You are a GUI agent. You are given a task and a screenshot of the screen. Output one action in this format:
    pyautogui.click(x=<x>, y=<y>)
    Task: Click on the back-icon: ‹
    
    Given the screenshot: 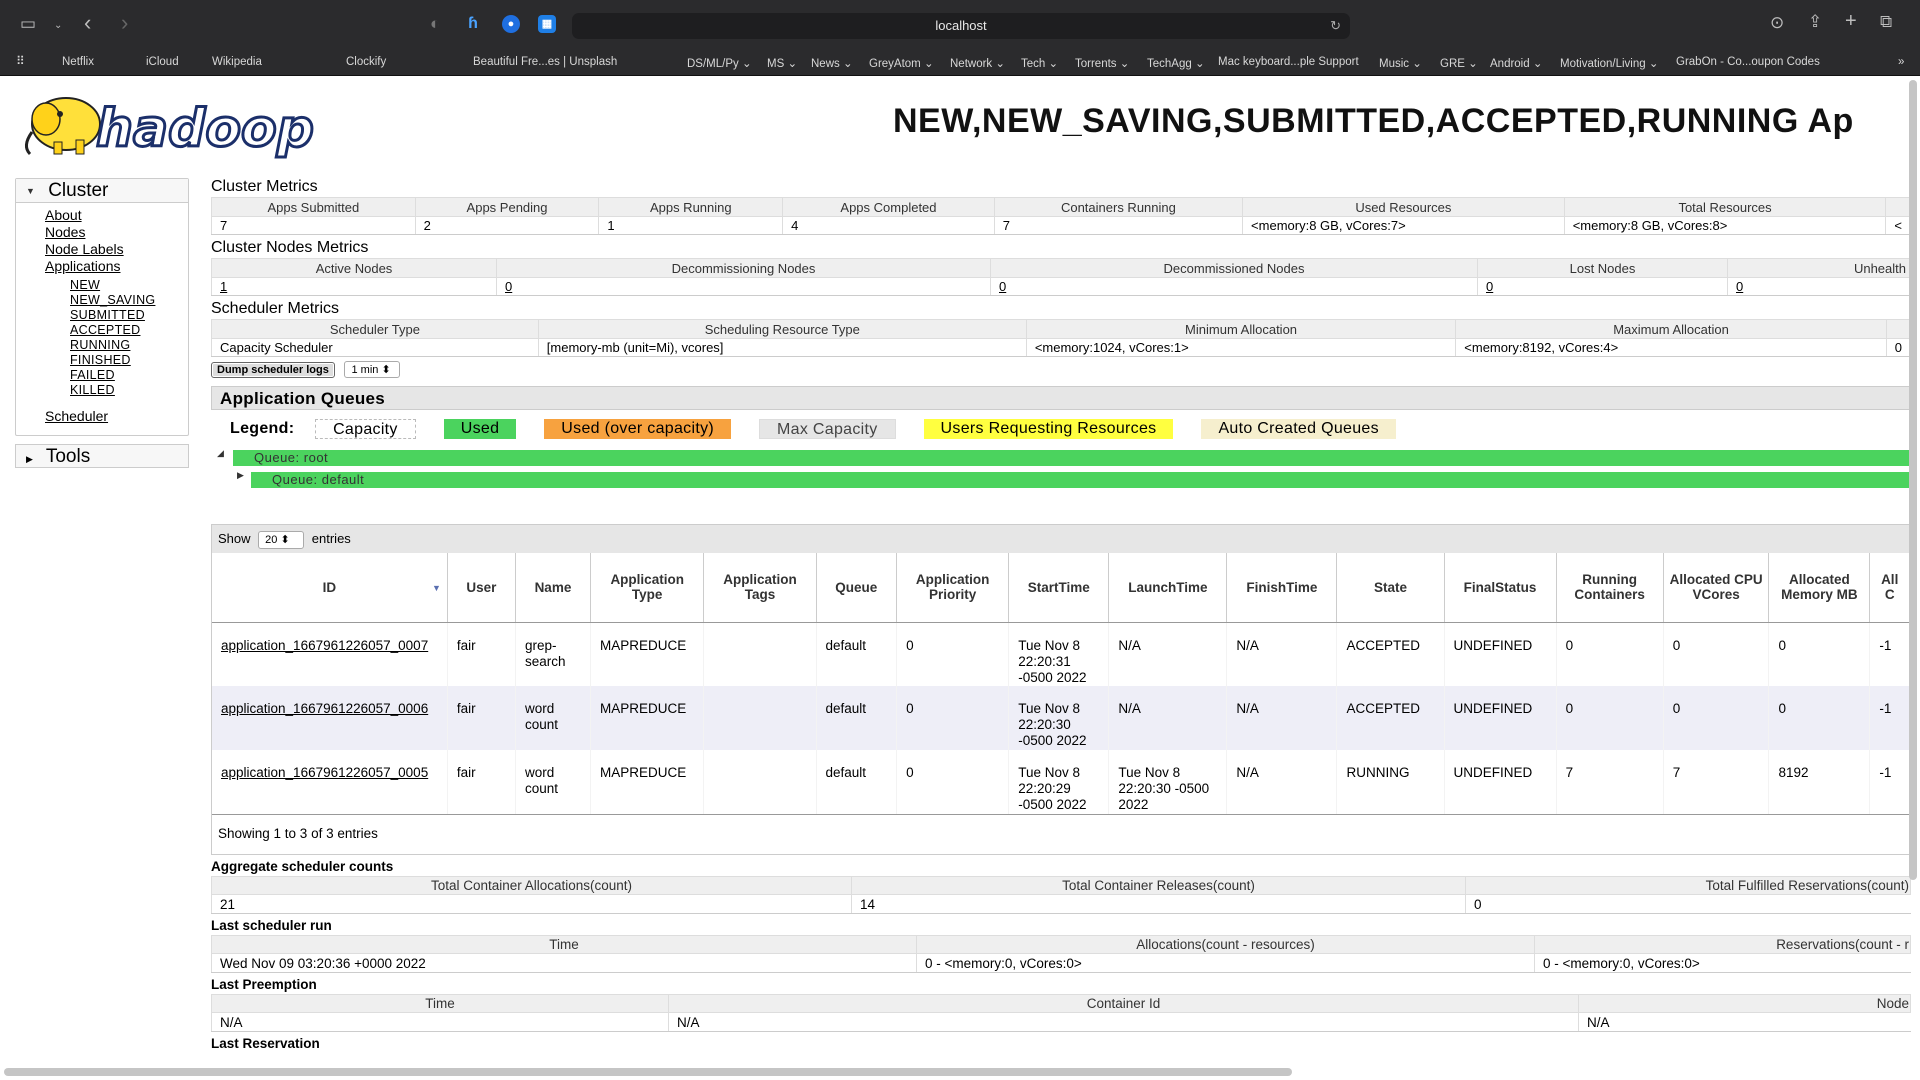 What is the action you would take?
    pyautogui.click(x=87, y=23)
    